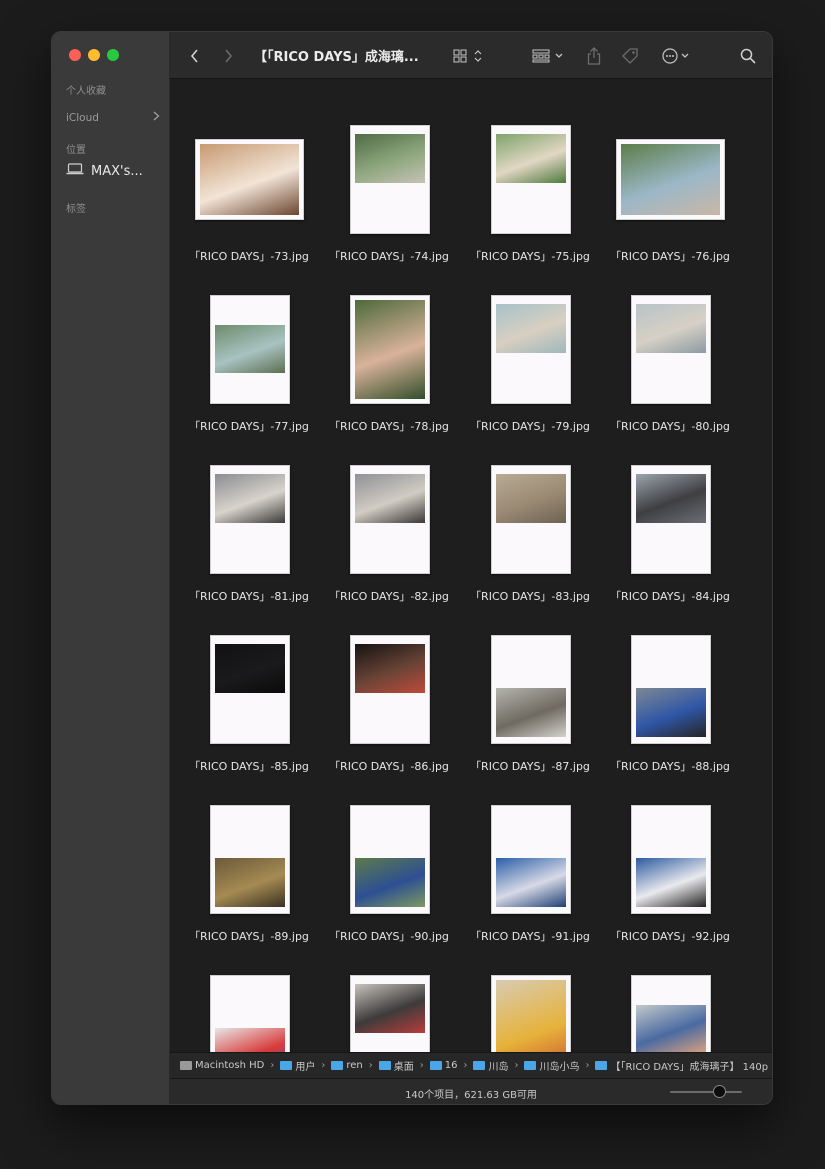  I want to click on more-actions-button, so click(677, 55).